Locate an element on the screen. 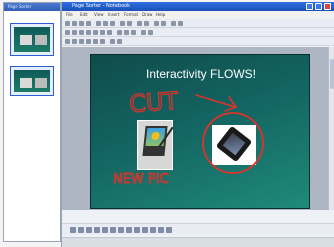 This screenshot has width=334, height=247. next-page-icon is located at coordinates (163, 23).